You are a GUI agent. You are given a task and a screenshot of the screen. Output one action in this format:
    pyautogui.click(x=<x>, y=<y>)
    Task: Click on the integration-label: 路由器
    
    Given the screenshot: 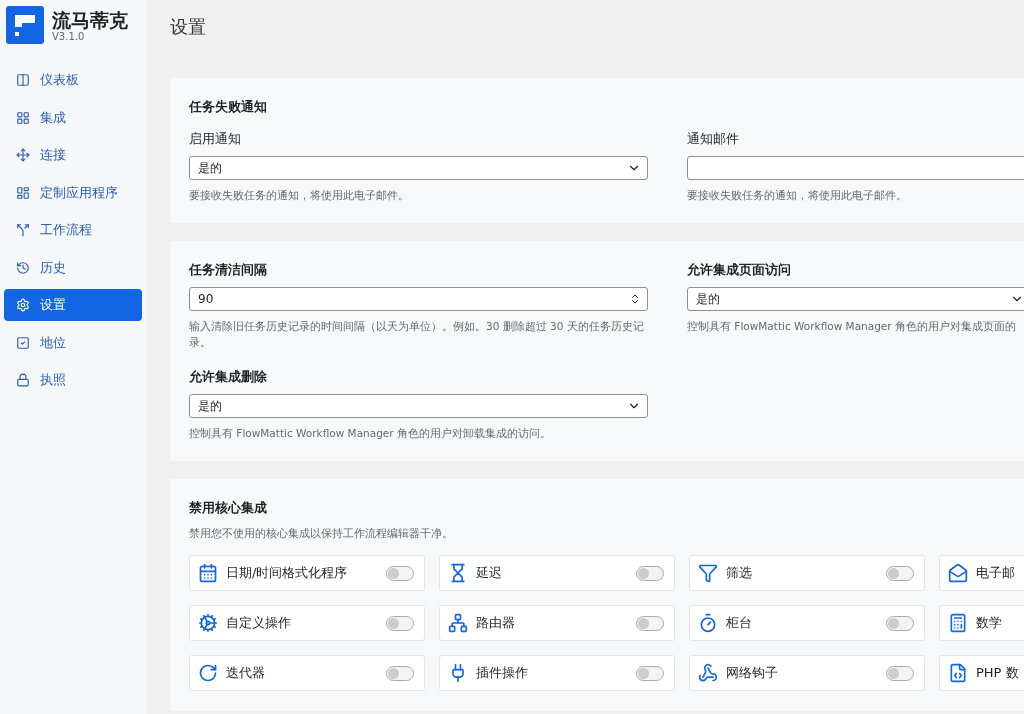 What is the action you would take?
    pyautogui.click(x=496, y=623)
    